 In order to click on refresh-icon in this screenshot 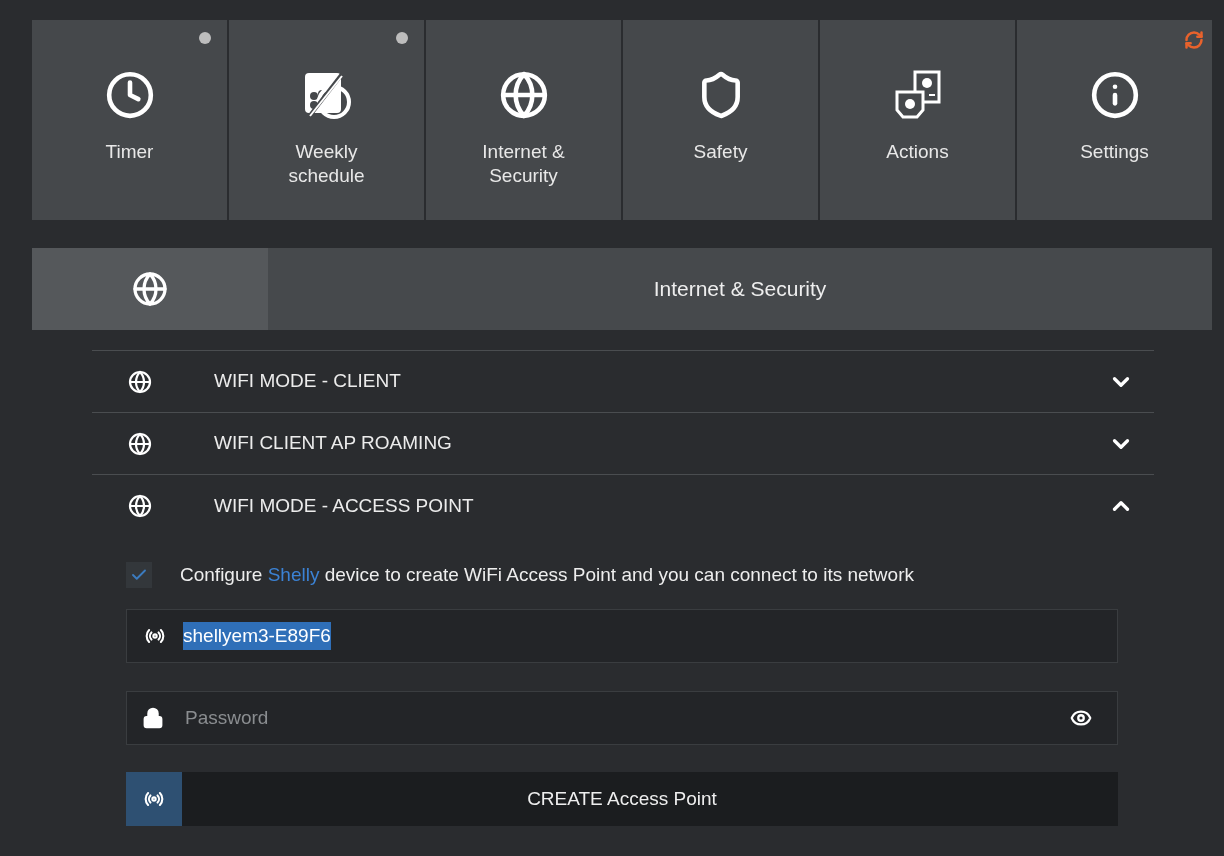, I will do `click(1194, 40)`.